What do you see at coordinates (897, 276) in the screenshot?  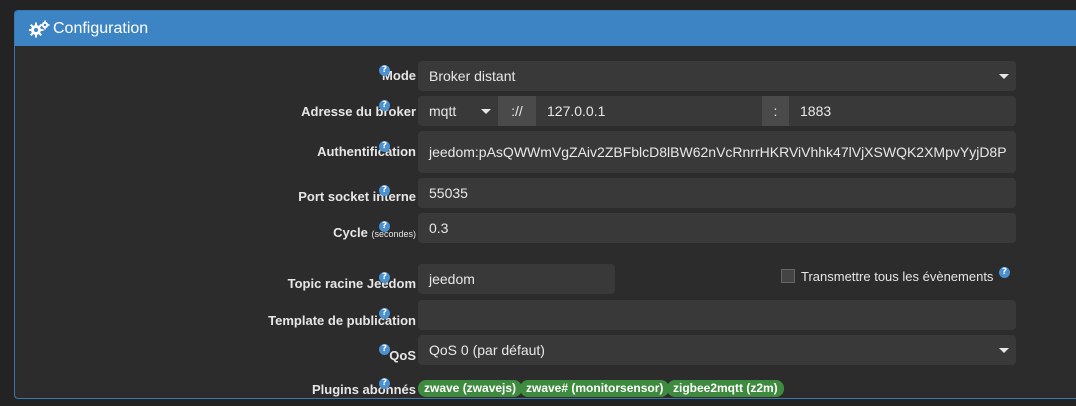 I see `transmit-all-label: Transmettre tous les évènements` at bounding box center [897, 276].